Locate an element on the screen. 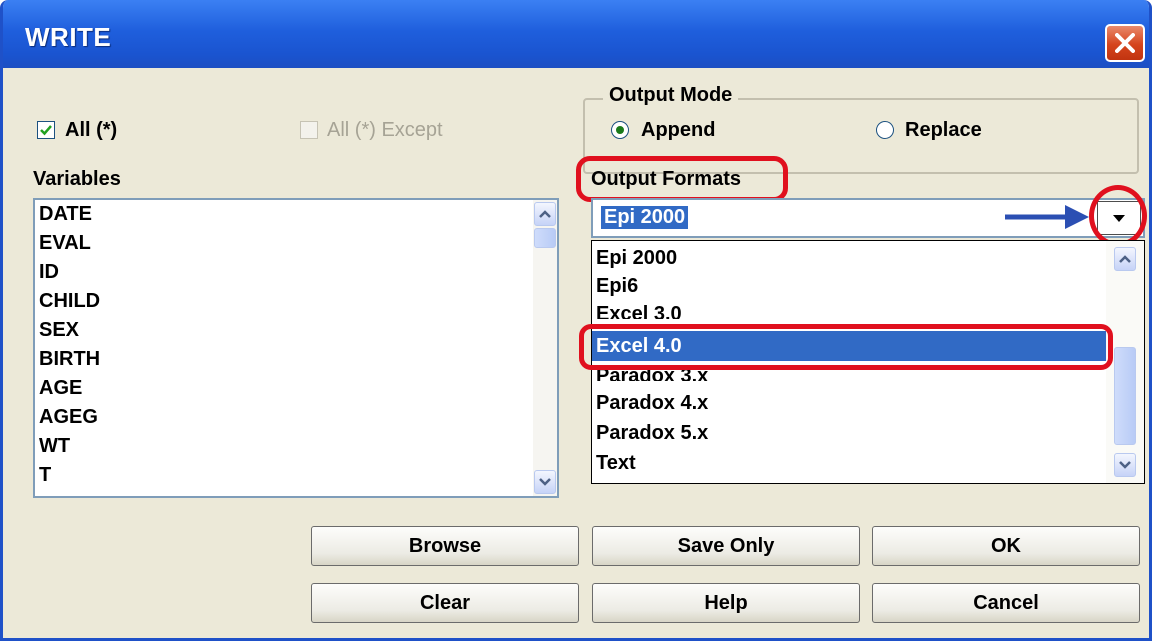 This screenshot has height=641, width=1152. variables-label: Variables is located at coordinates (77, 179).